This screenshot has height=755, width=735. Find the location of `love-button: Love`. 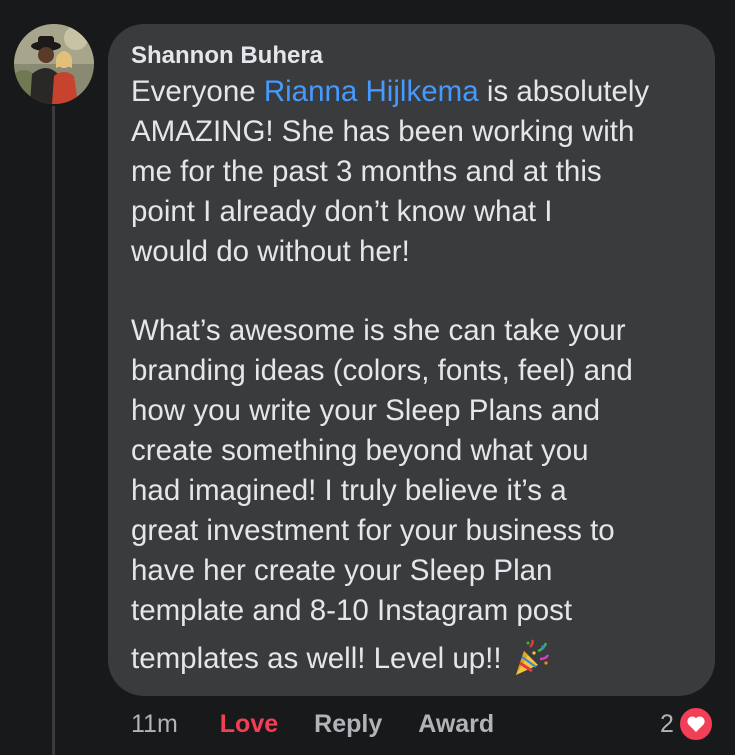

love-button: Love is located at coordinates (249, 724).